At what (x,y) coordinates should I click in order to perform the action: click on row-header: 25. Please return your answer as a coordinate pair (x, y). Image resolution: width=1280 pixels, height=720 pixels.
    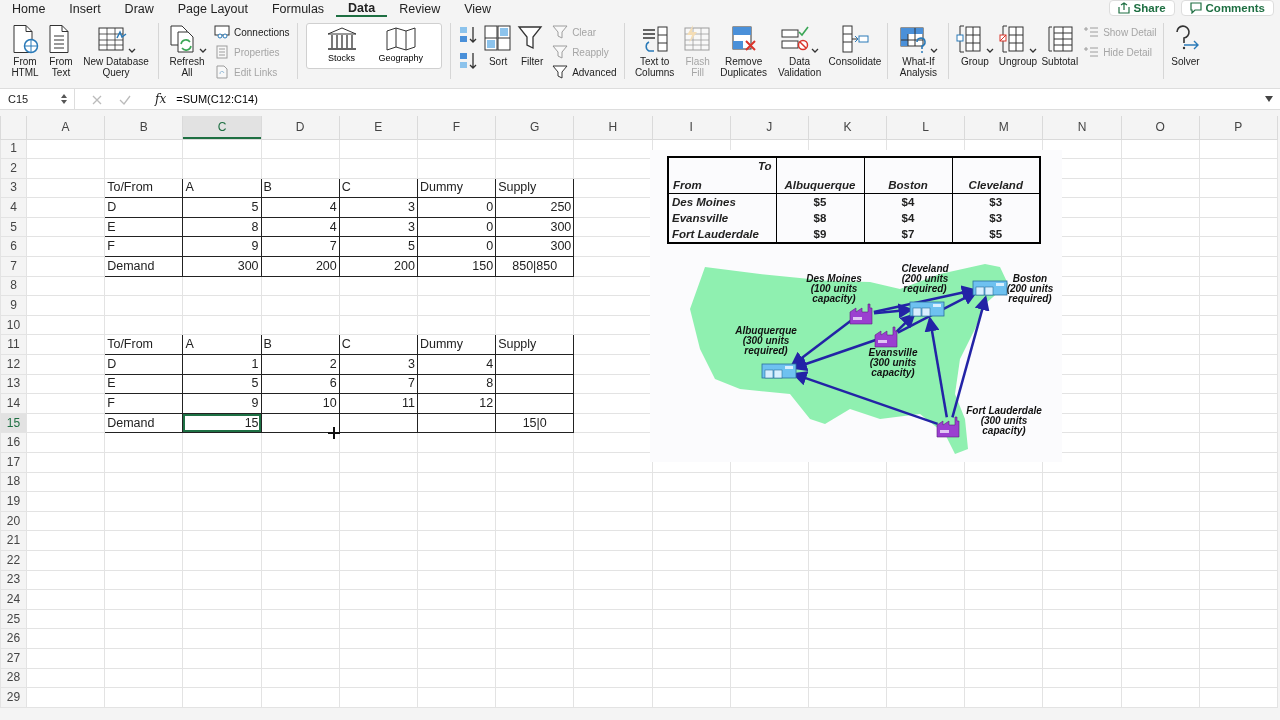
    Looking at the image, I should click on (13, 619).